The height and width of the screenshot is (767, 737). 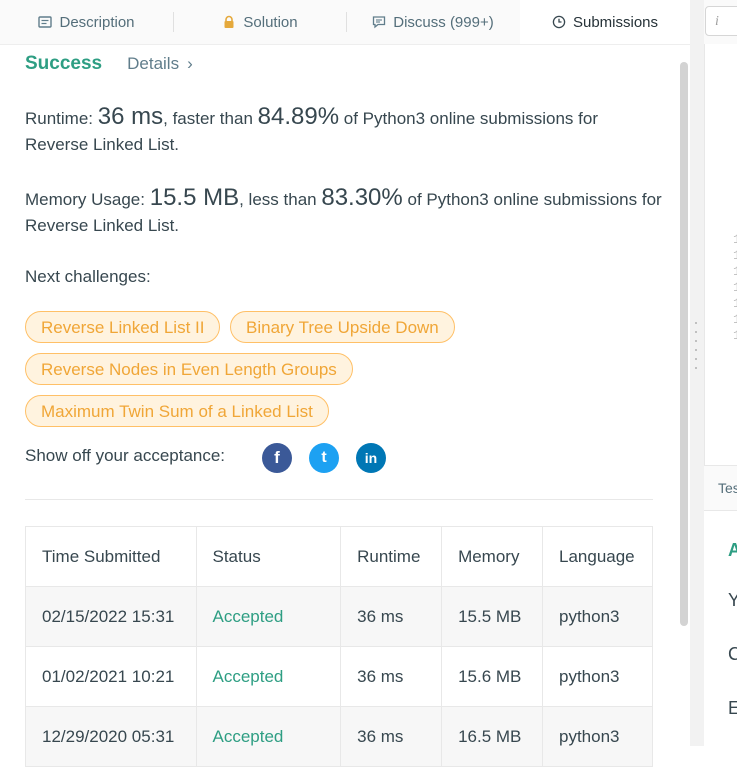 What do you see at coordinates (111, 616) in the screenshot?
I see `time-cell: 02/15/2022 15:31` at bounding box center [111, 616].